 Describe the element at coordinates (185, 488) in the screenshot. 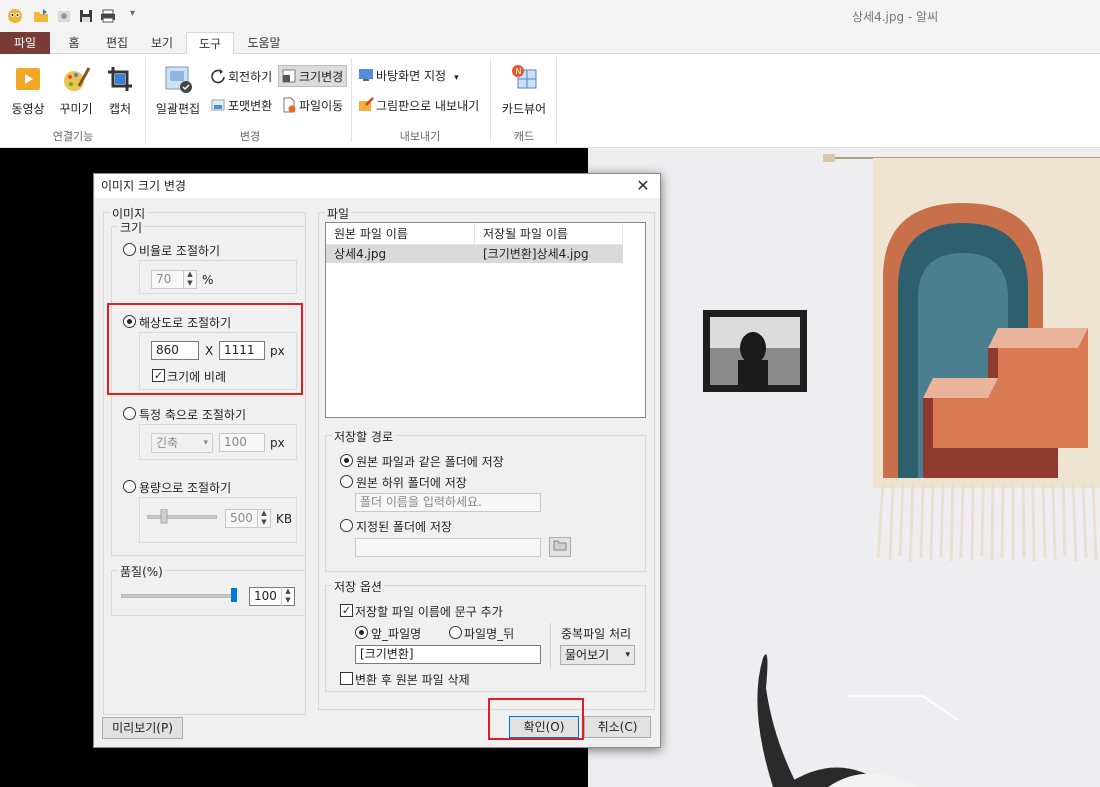

I see `capacity-label: 용량으로 조절하기` at that location.